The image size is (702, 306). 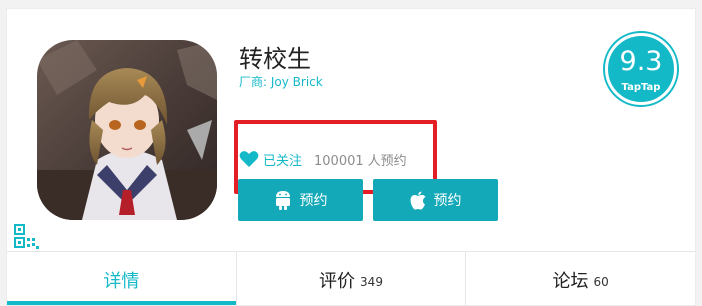 I want to click on rating-brand: TapTap, so click(x=641, y=87).